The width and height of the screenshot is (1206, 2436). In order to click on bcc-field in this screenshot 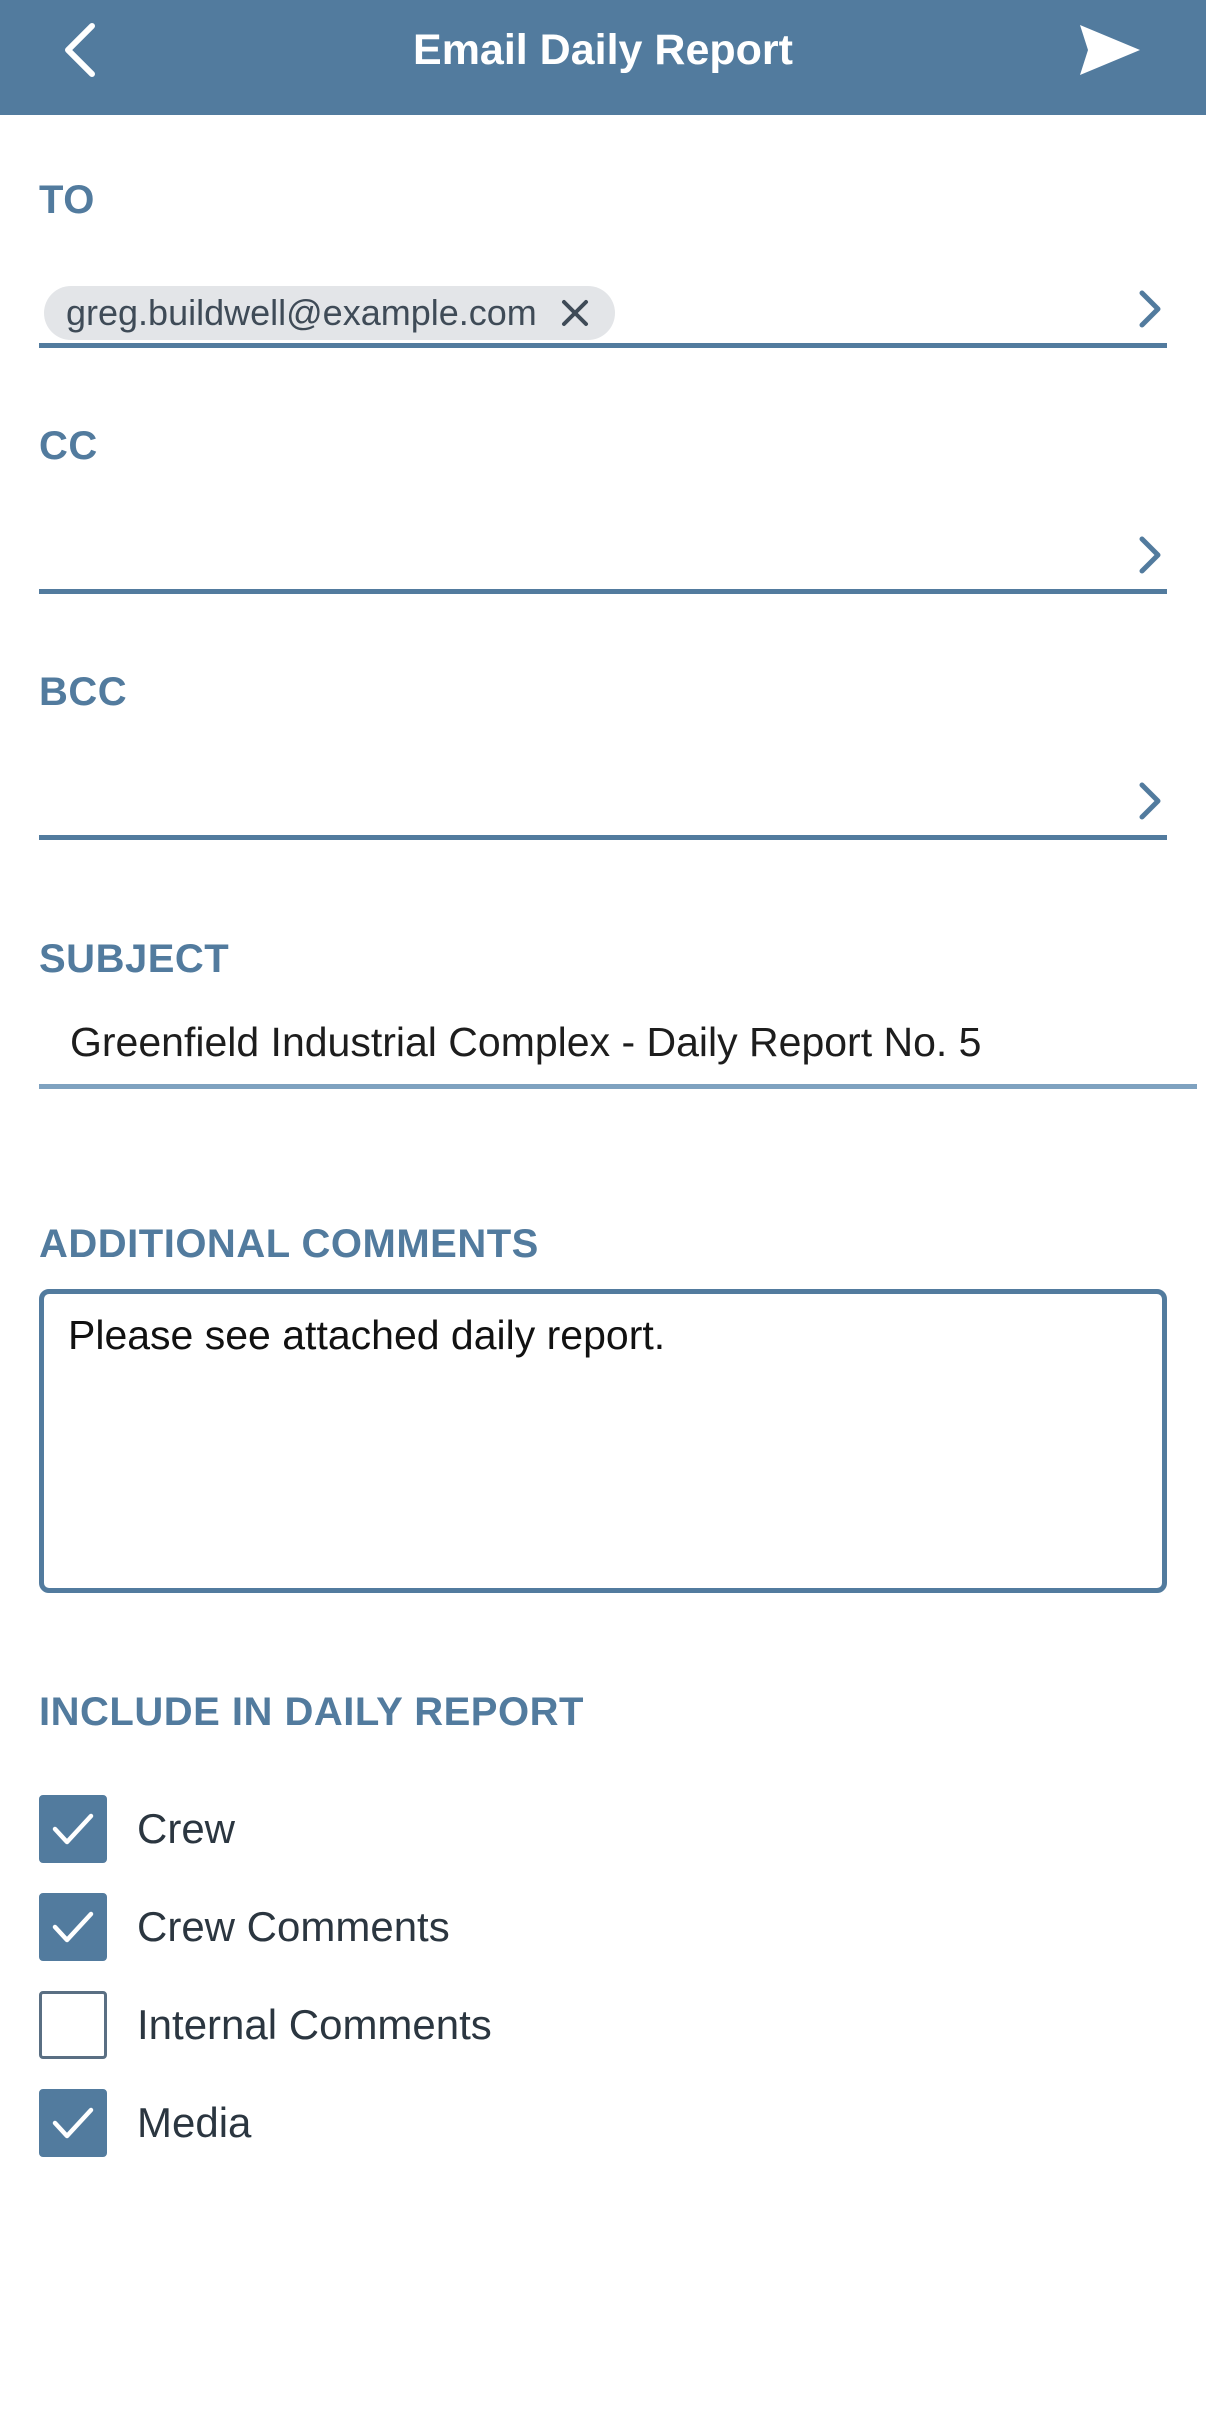, I will do `click(603, 795)`.